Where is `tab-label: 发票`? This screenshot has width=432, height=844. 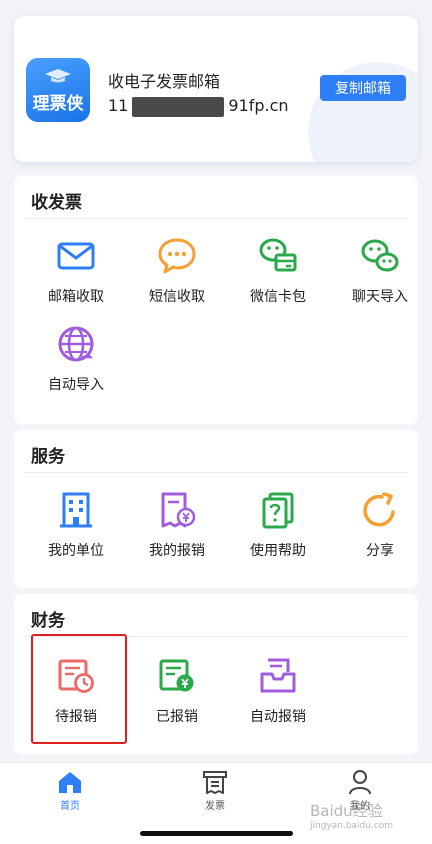 tab-label: 发票 is located at coordinates (215, 806).